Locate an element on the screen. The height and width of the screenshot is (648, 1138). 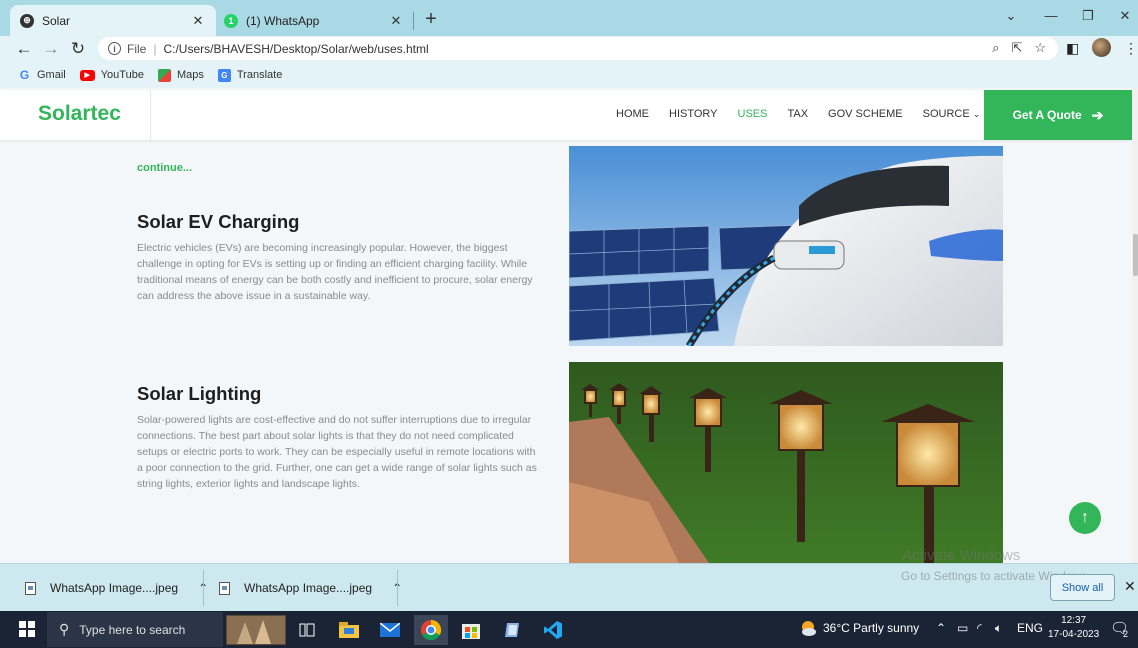
clock-date: 17-04-2023 is located at coordinates (1074, 634).